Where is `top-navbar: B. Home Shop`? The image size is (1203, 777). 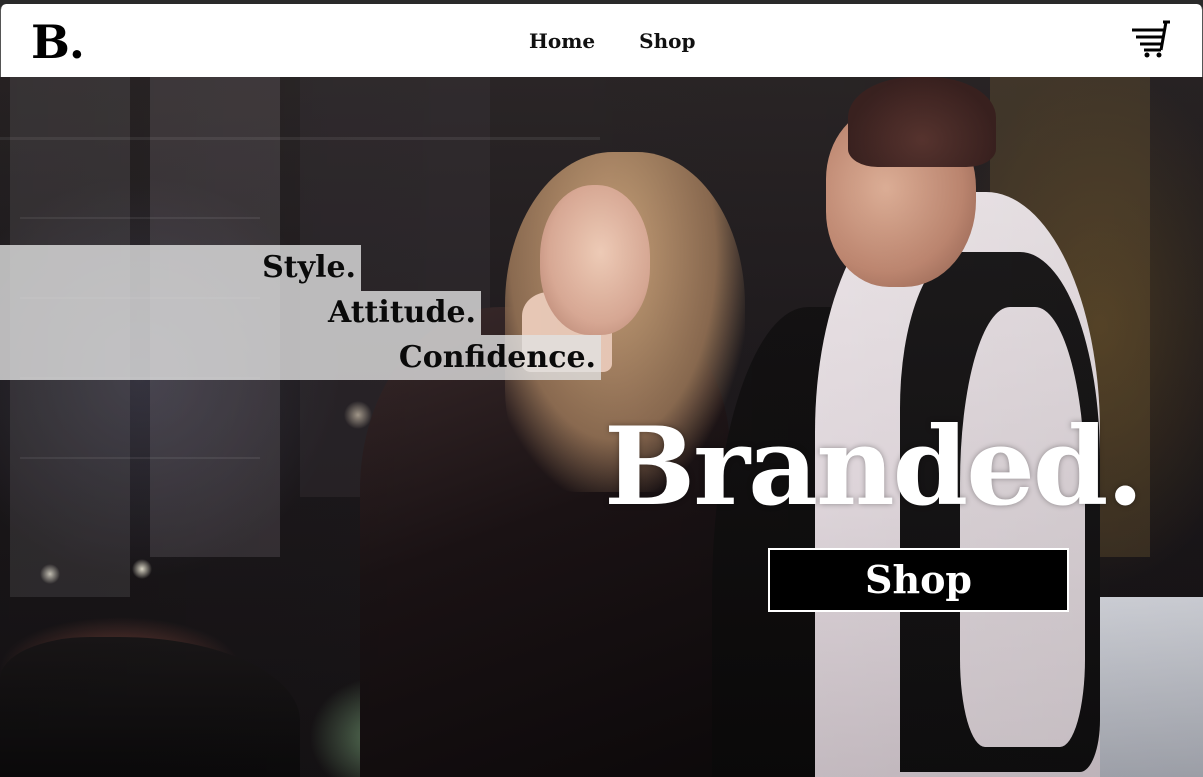
top-navbar: B. Home Shop is located at coordinates (601, 40).